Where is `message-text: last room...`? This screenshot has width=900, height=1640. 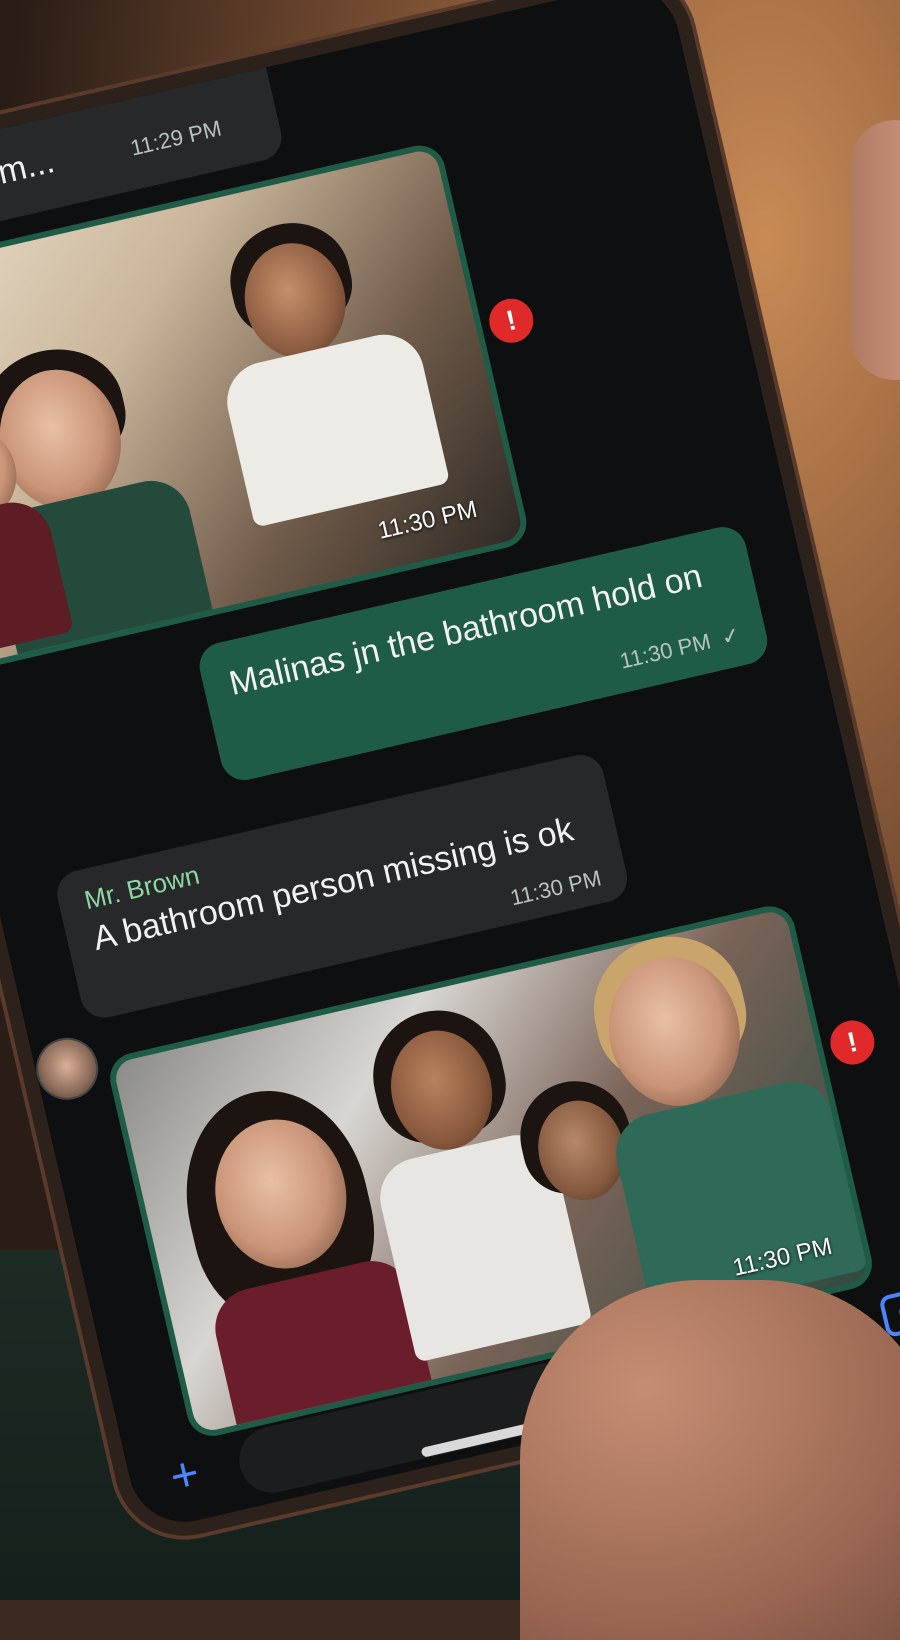 message-text: last room... is located at coordinates (29, 179).